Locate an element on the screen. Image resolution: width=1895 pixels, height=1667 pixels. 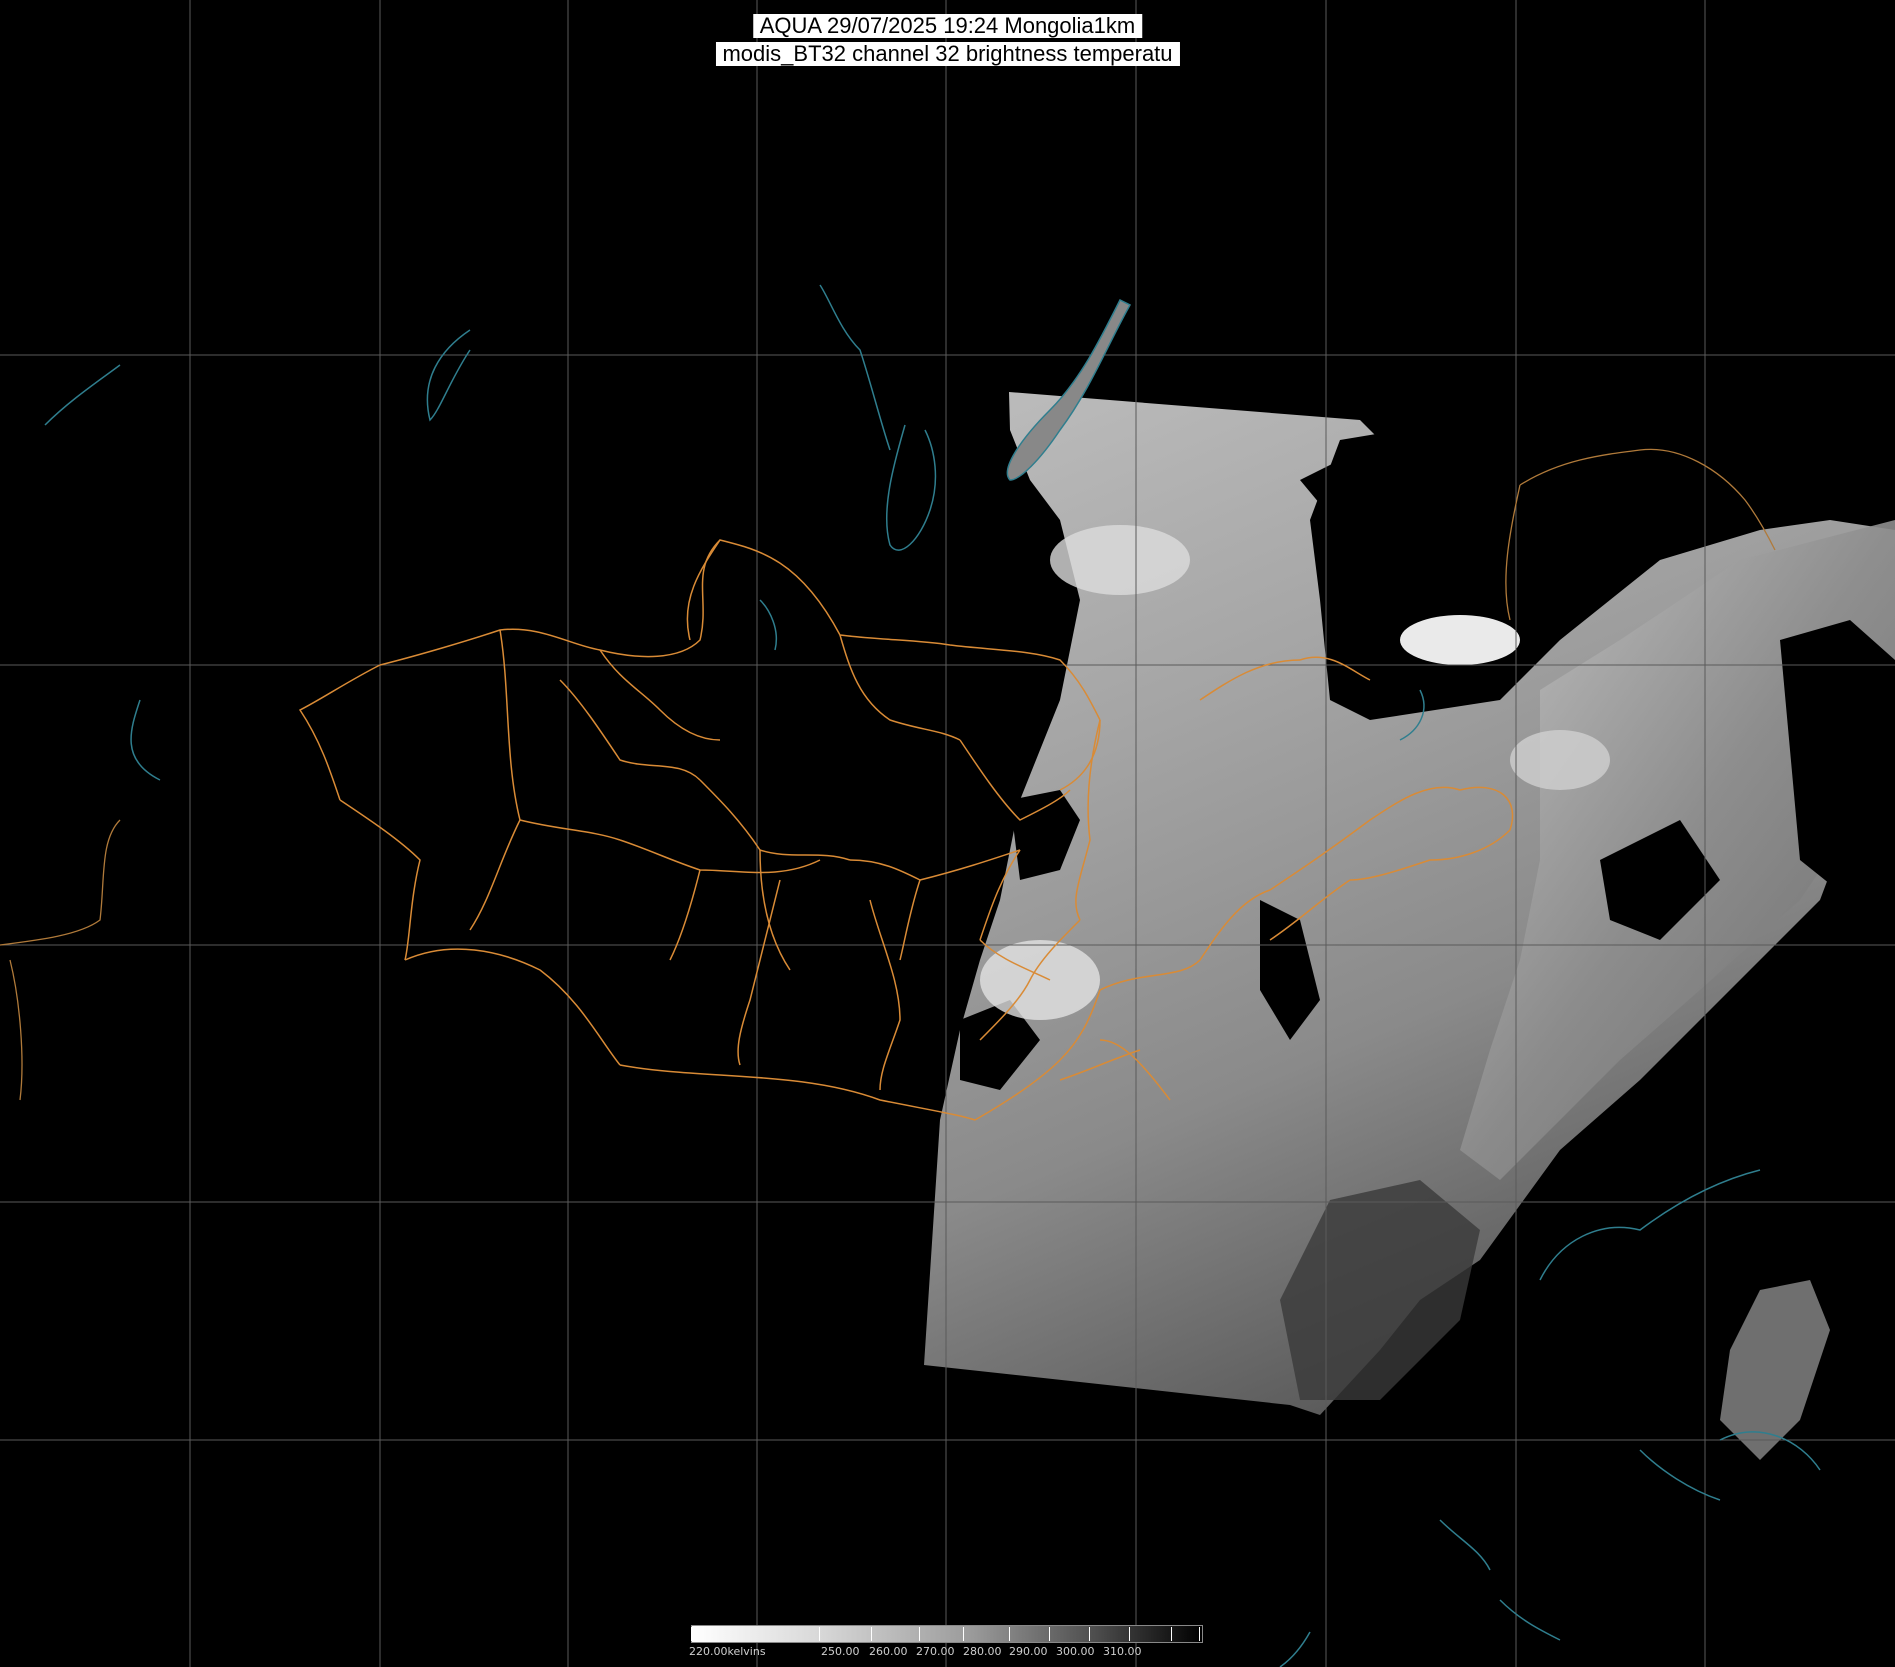
colorbar-tick-label: 260.00 is located at coordinates (888, 1651).